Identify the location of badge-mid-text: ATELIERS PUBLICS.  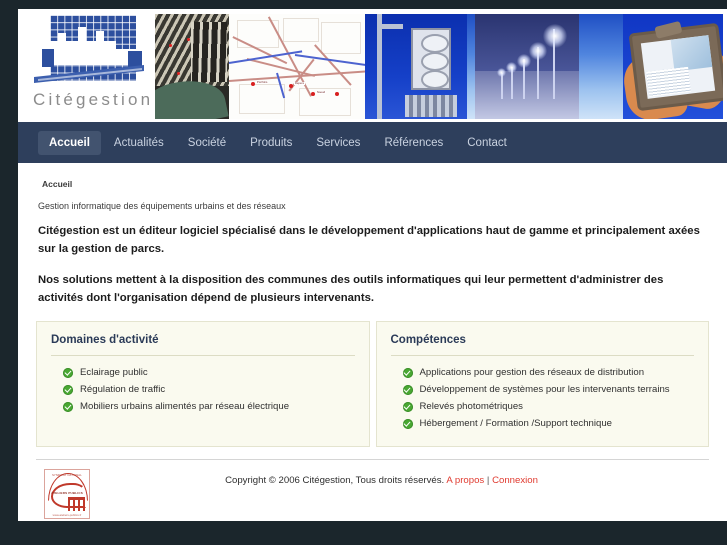
(67, 493).